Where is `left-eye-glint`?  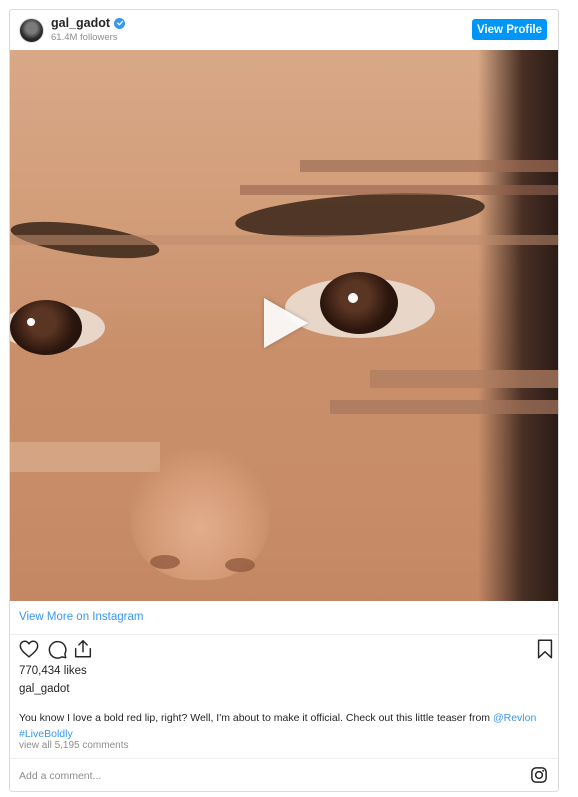 left-eye-glint is located at coordinates (31, 322).